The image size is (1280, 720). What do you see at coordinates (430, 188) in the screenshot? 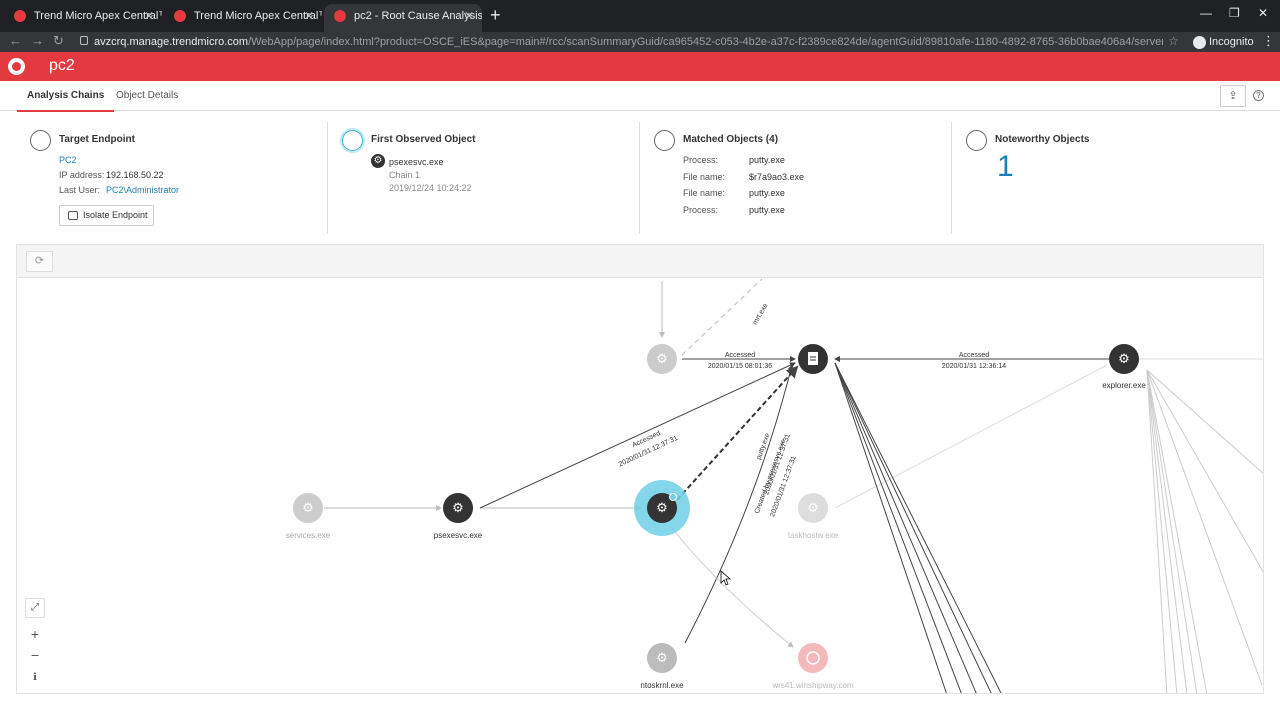
I see `first-observed-timestamp: 2019/12/24 10:24:22` at bounding box center [430, 188].